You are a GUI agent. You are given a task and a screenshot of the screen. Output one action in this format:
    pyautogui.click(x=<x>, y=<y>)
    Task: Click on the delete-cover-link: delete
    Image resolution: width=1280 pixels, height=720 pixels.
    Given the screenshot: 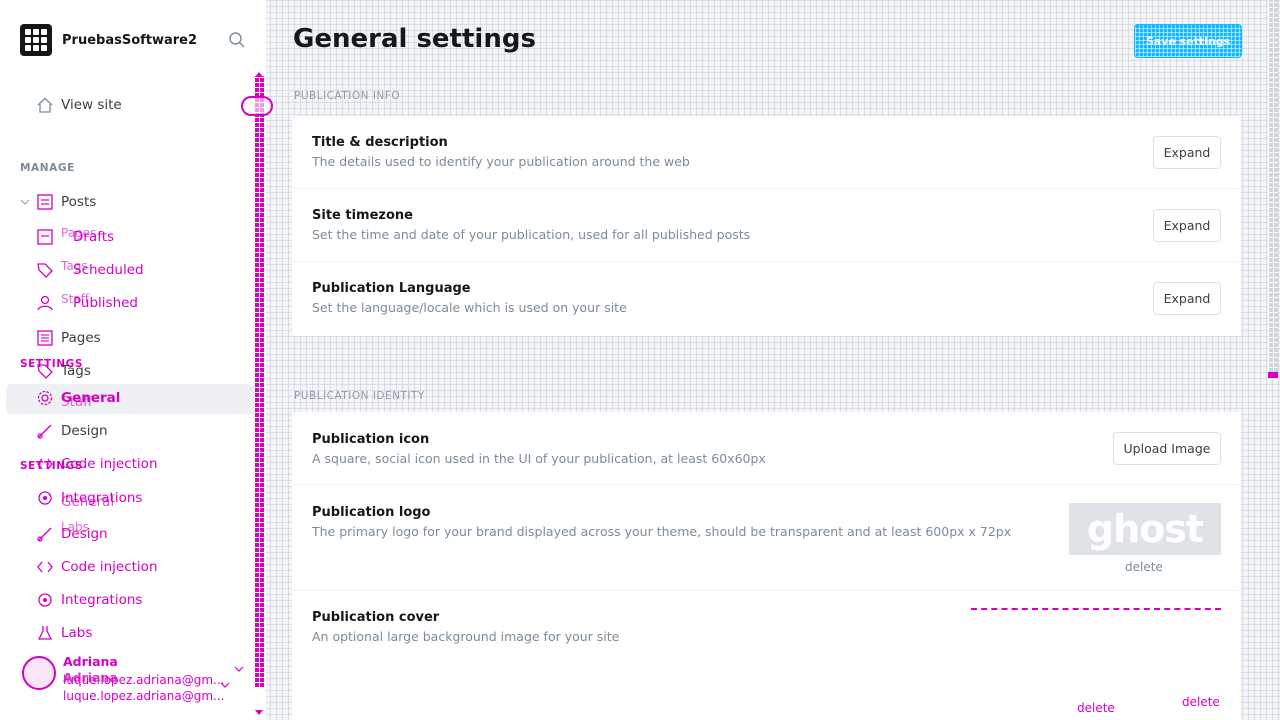 What is the action you would take?
    pyautogui.click(x=1201, y=702)
    